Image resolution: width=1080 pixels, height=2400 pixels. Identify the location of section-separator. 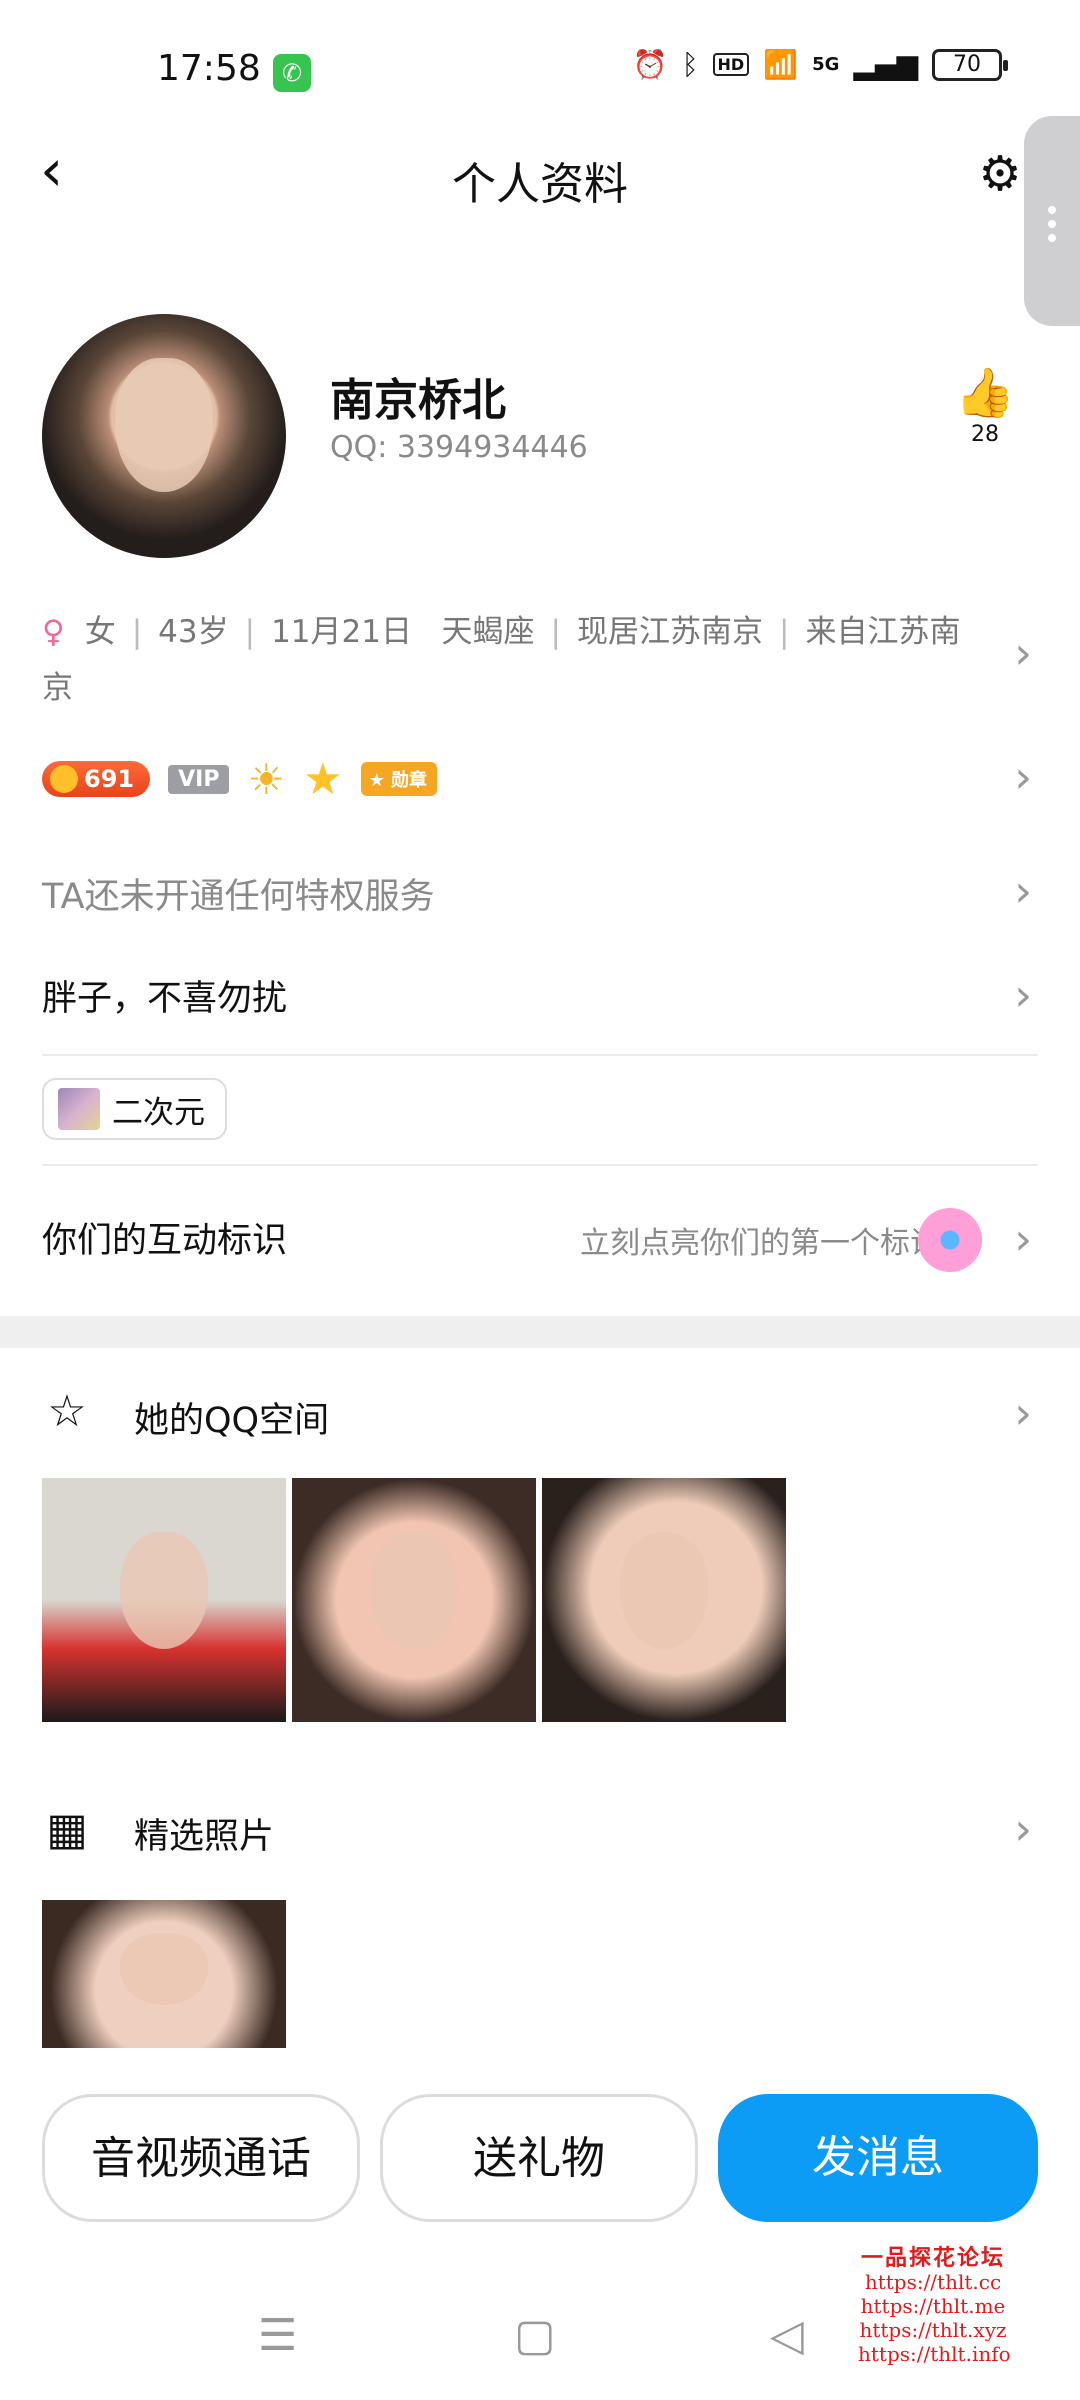
(540, 1332).